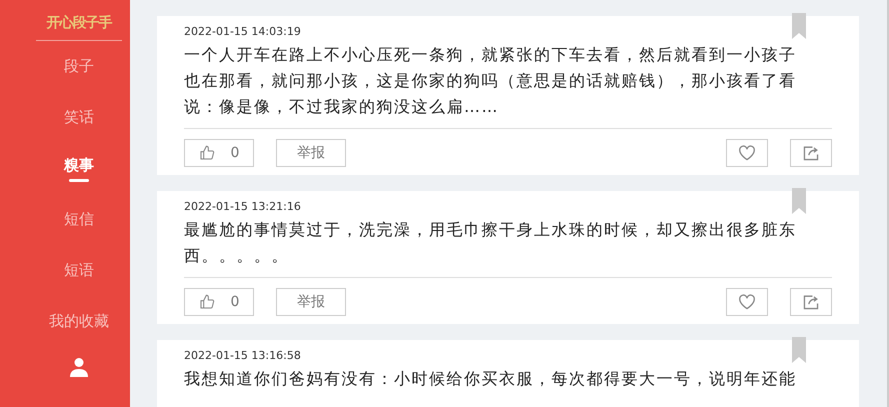  What do you see at coordinates (491, 379) in the screenshot?
I see `post-text: 我想知道你们爸妈有没有：小时候给你买衣服，每次都得要大一号，说明年还能` at bounding box center [491, 379].